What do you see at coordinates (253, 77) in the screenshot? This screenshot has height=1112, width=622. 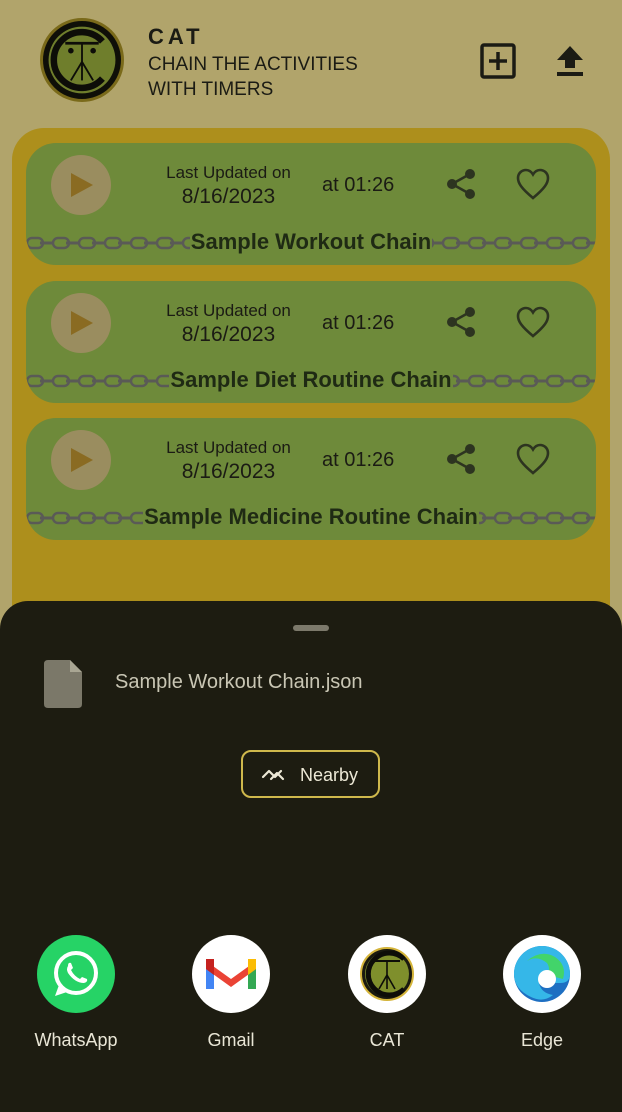 I see `app-subtitle: CHAIN THE ACTIVITIES WITH TIMERS` at bounding box center [253, 77].